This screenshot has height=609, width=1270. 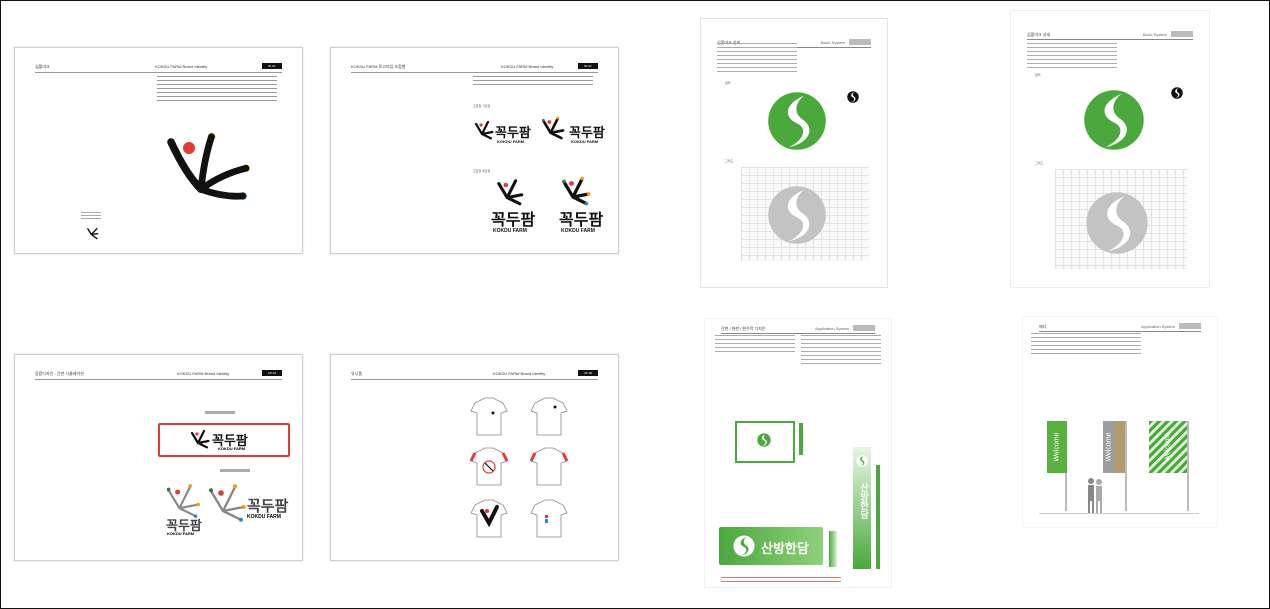 I want to click on sheet-title: 간판 / 현판 / 현수막 디자인, so click(x=743, y=328).